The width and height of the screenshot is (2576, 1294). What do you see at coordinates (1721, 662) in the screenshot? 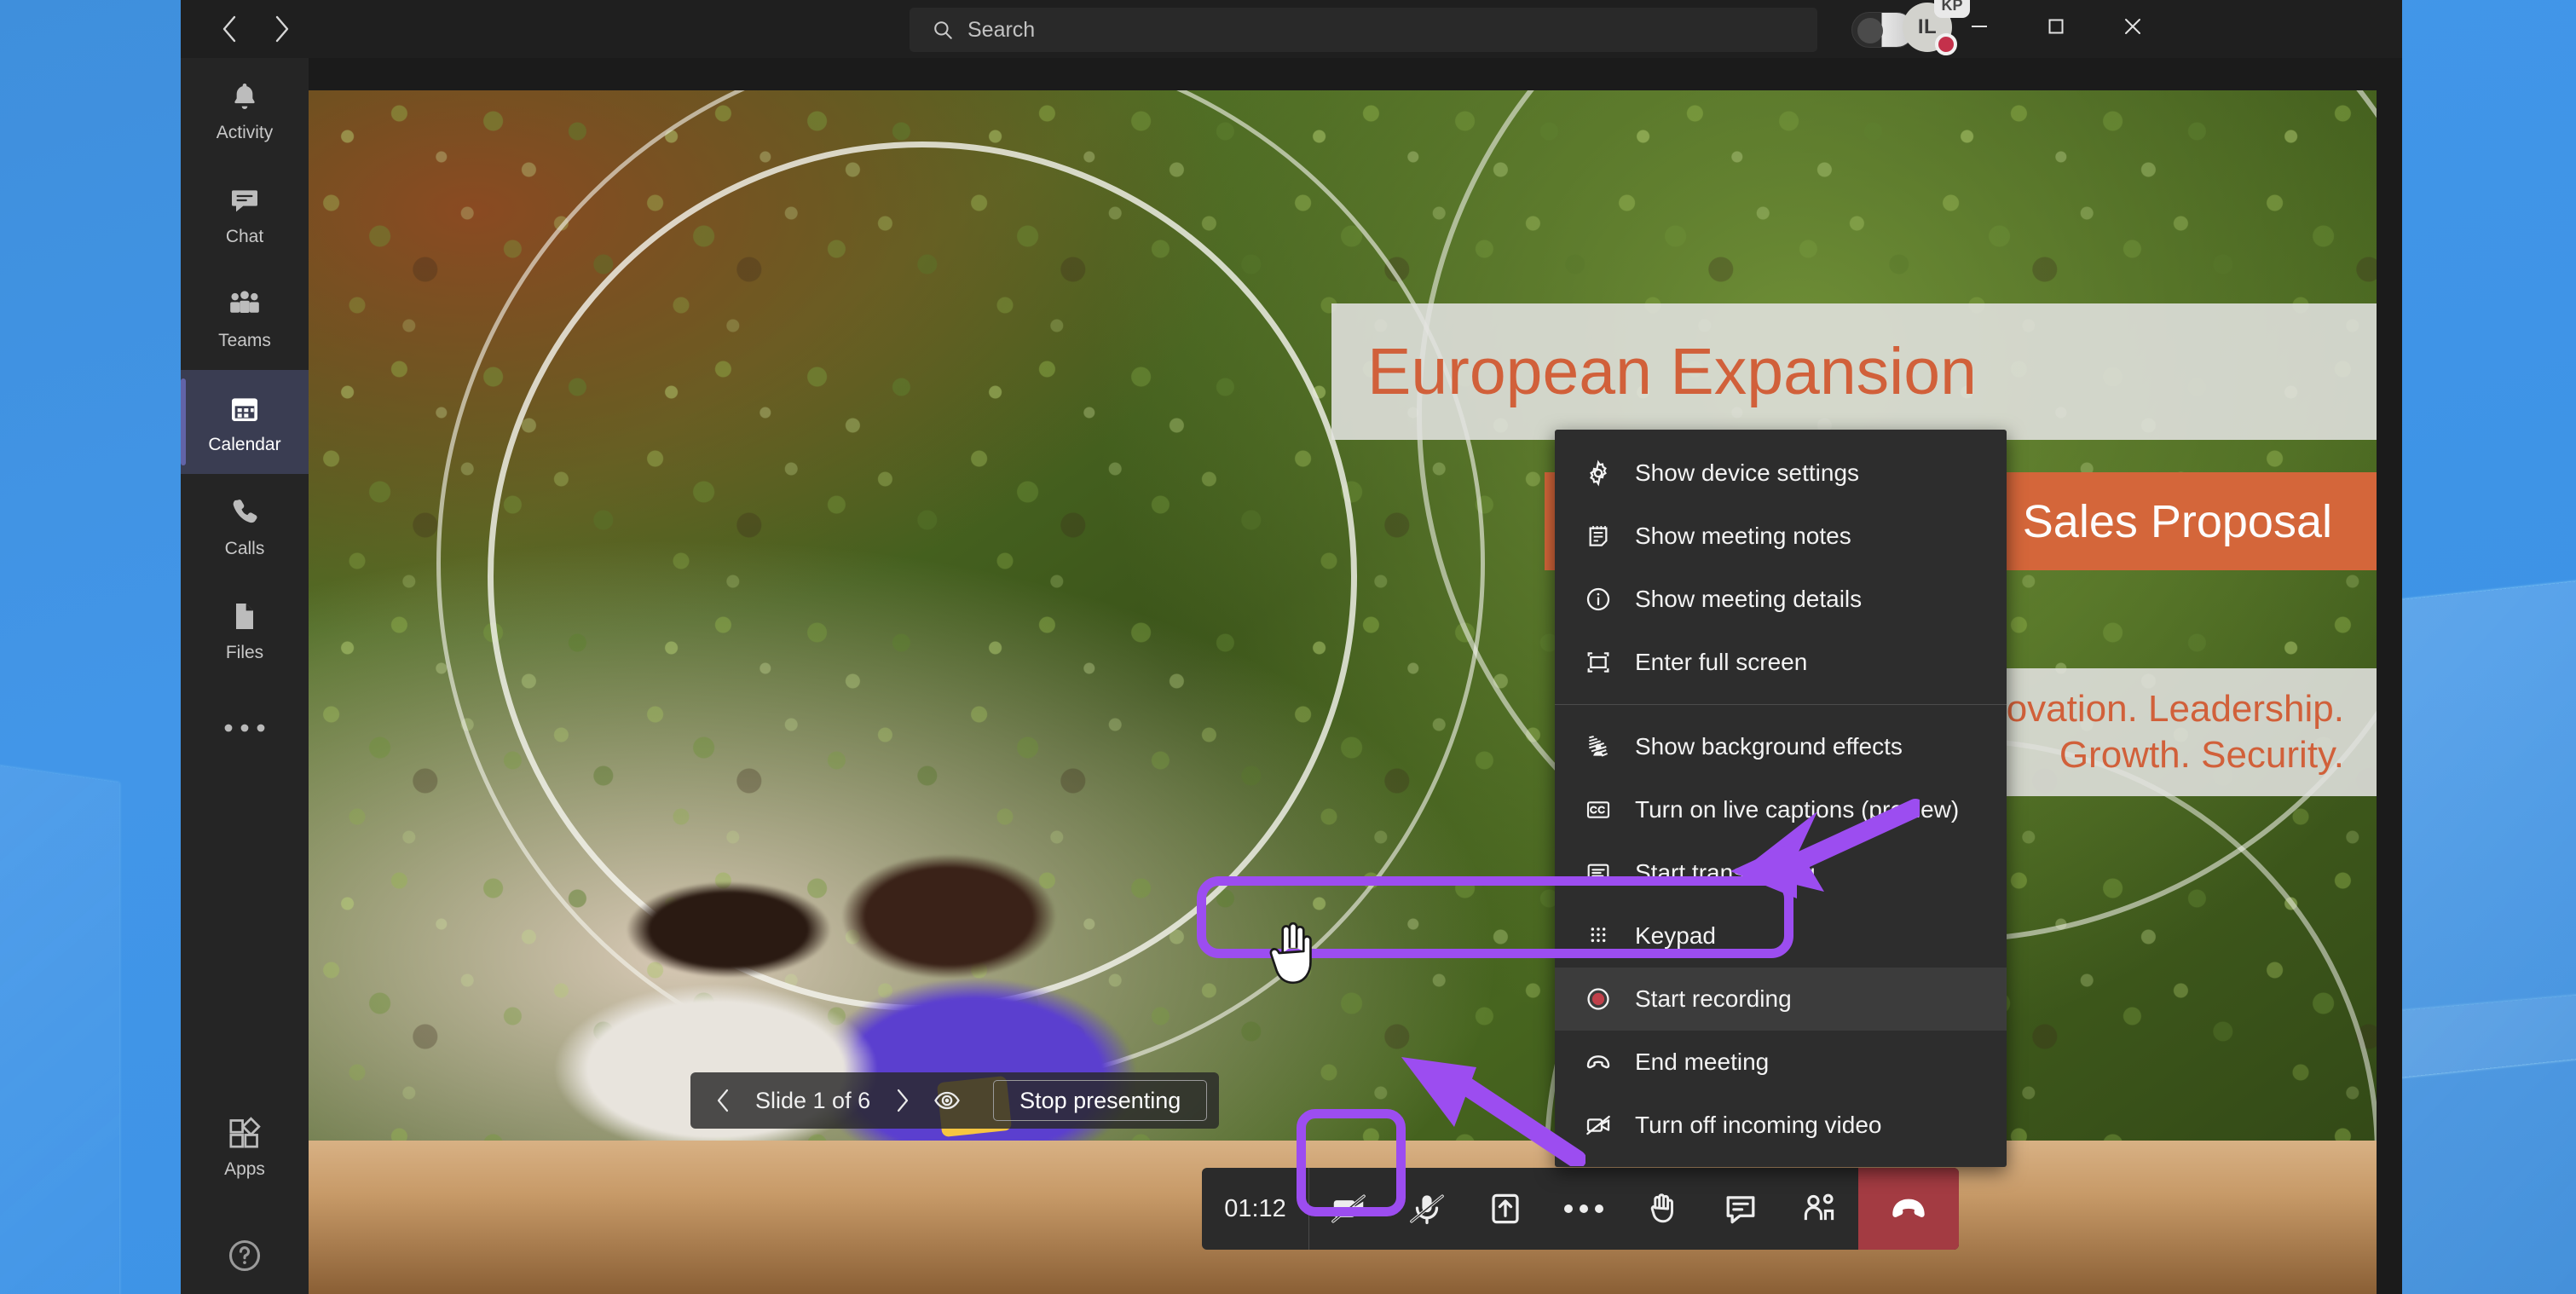
I see `menu-item-label: Enter full screen` at bounding box center [1721, 662].